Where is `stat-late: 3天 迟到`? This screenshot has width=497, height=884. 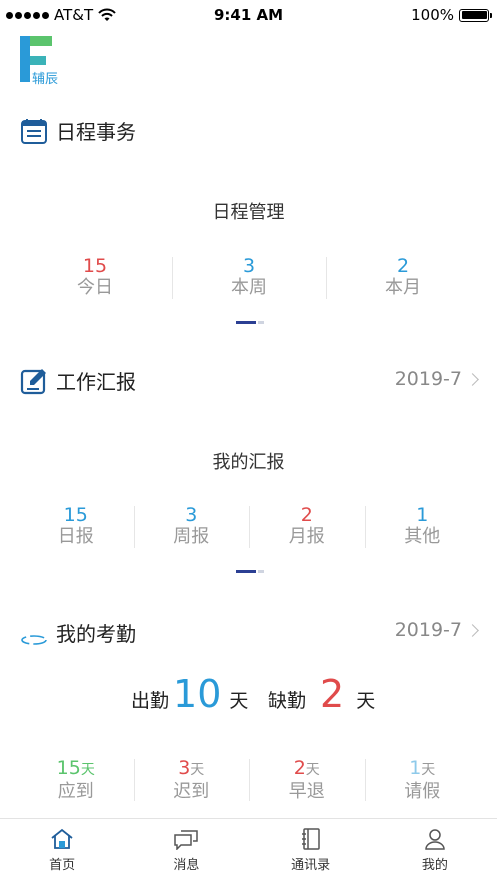
stat-late: 3天 迟到 is located at coordinates (191, 780).